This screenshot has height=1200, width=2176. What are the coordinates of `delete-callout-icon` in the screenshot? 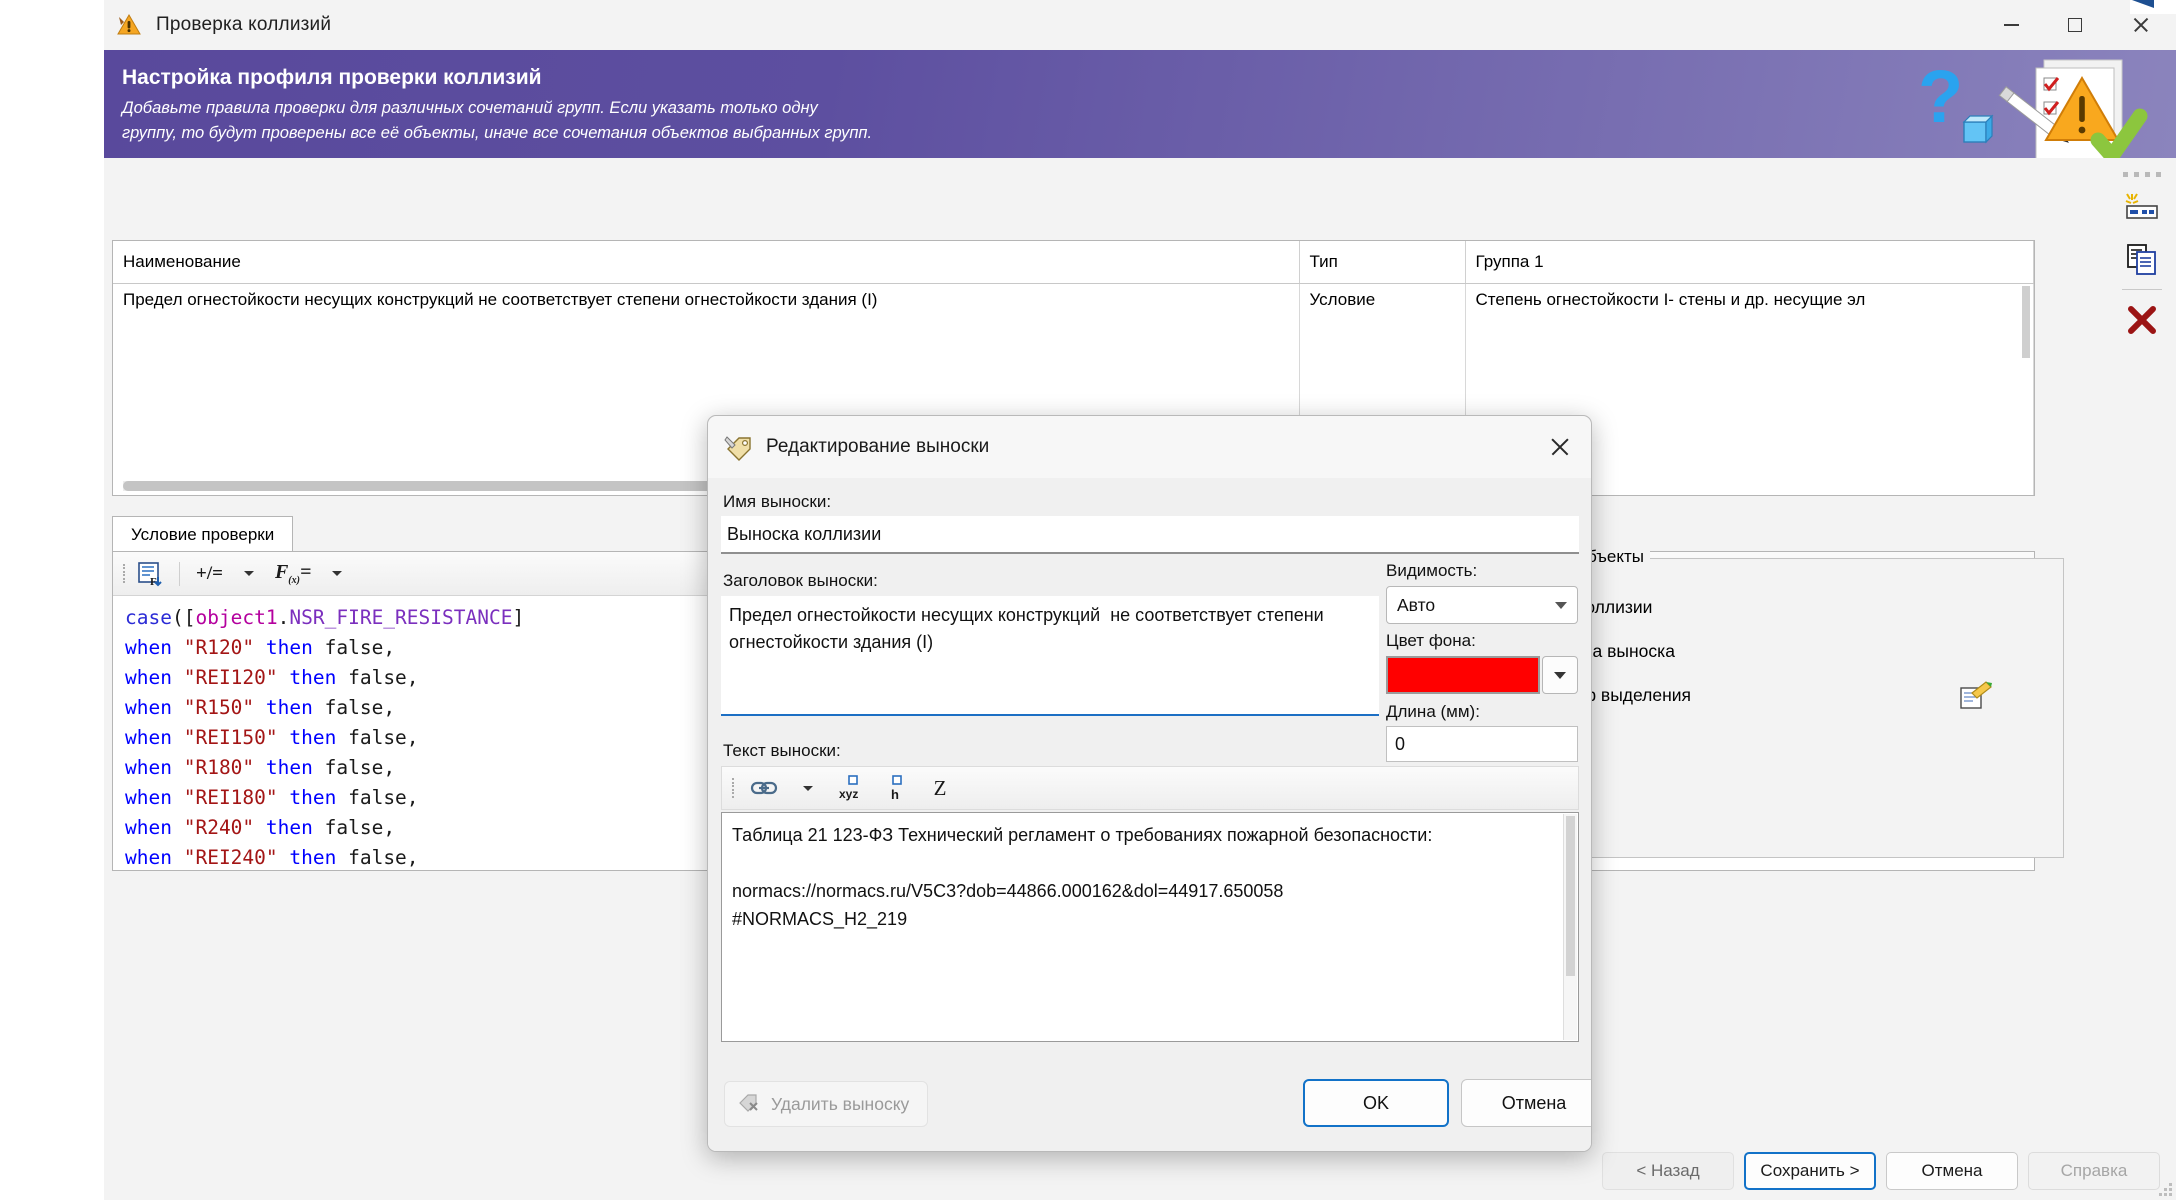 It's located at (749, 1104).